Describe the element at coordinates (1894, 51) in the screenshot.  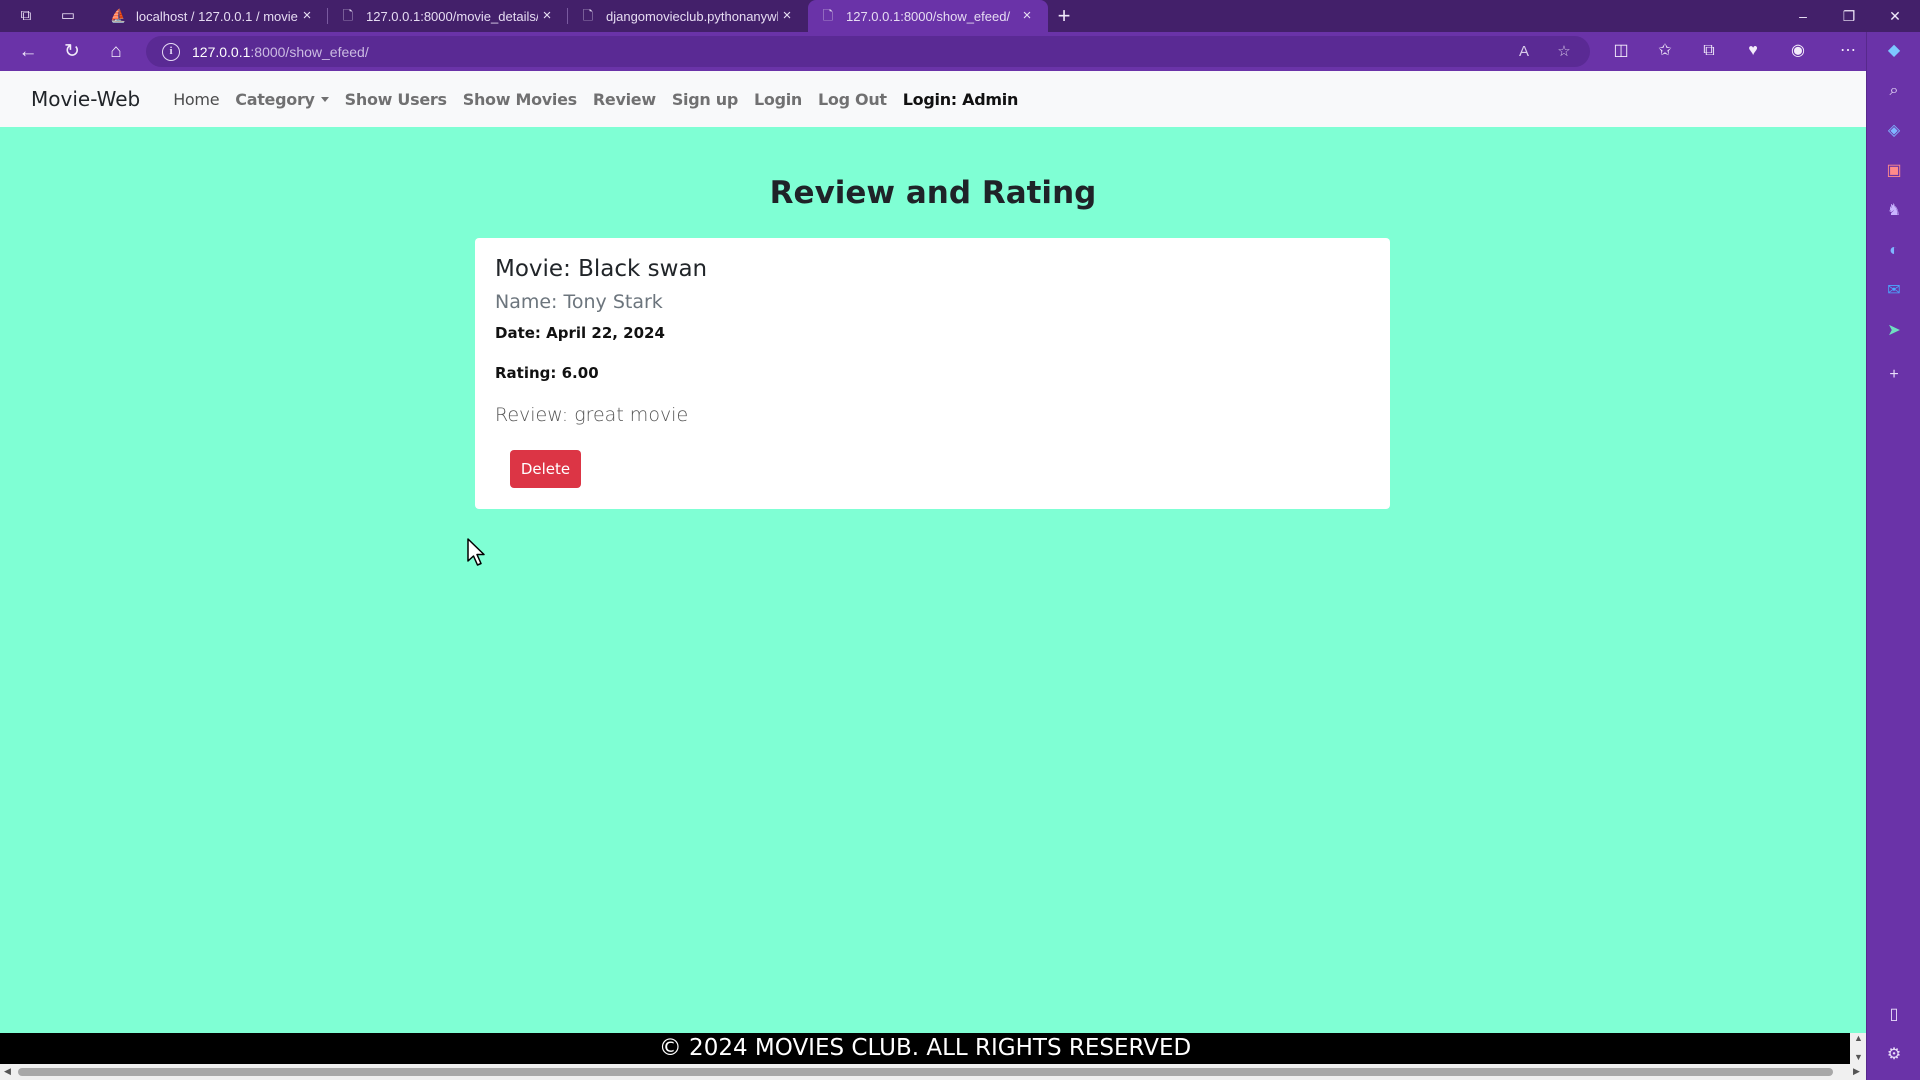
I see `copilot-icon: ◆` at that location.